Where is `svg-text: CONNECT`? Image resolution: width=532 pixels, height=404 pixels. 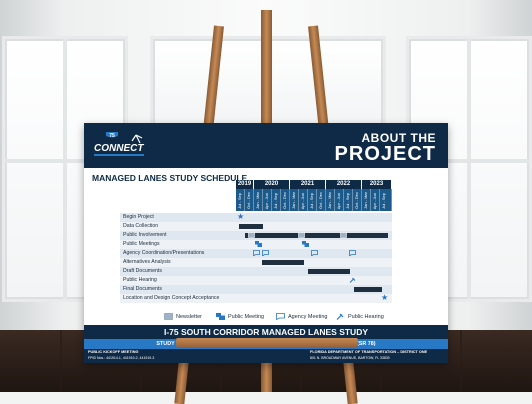 svg-text: CONNECT is located at coordinates (119, 148).